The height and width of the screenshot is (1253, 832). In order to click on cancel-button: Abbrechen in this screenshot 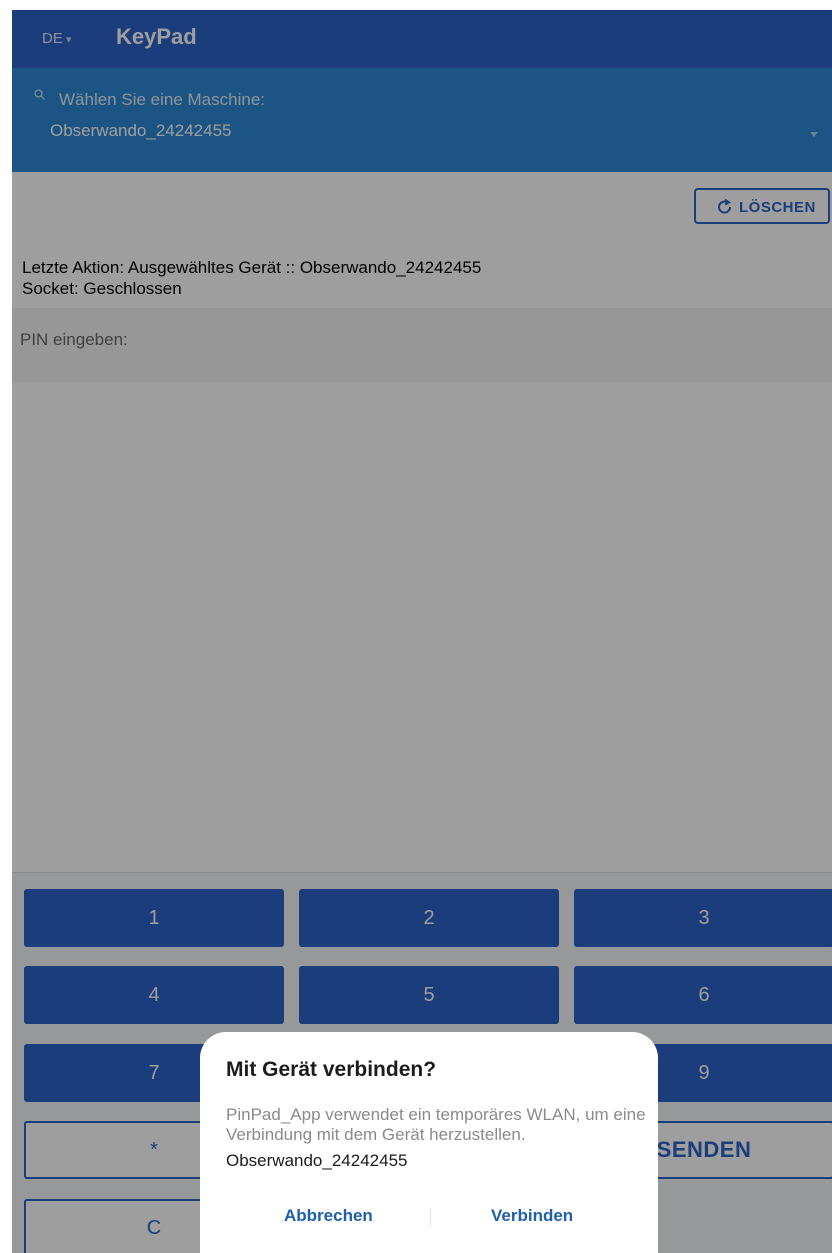, I will do `click(328, 1216)`.